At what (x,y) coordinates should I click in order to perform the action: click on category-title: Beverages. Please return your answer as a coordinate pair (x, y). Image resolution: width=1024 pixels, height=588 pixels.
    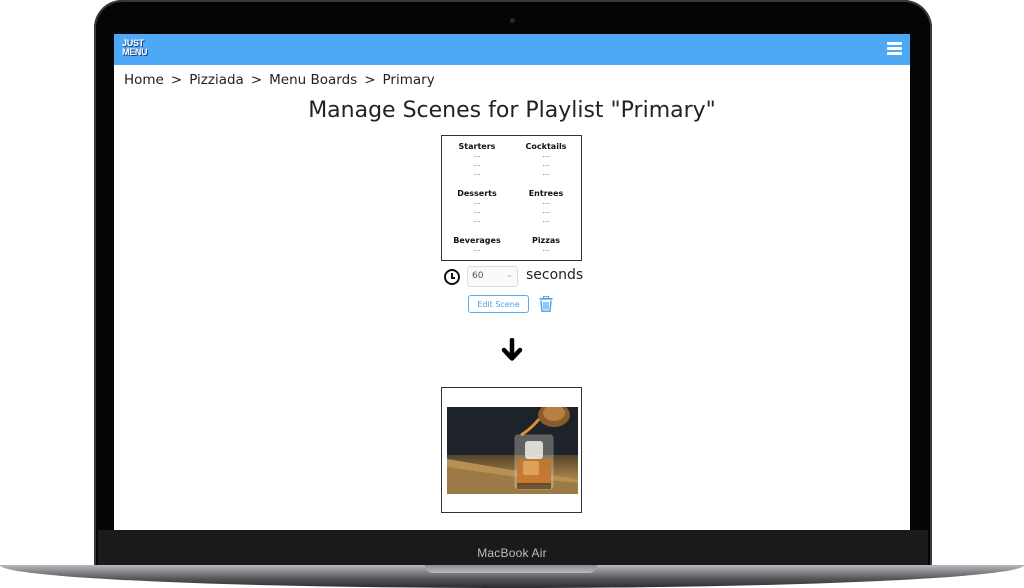
    Looking at the image, I should click on (477, 240).